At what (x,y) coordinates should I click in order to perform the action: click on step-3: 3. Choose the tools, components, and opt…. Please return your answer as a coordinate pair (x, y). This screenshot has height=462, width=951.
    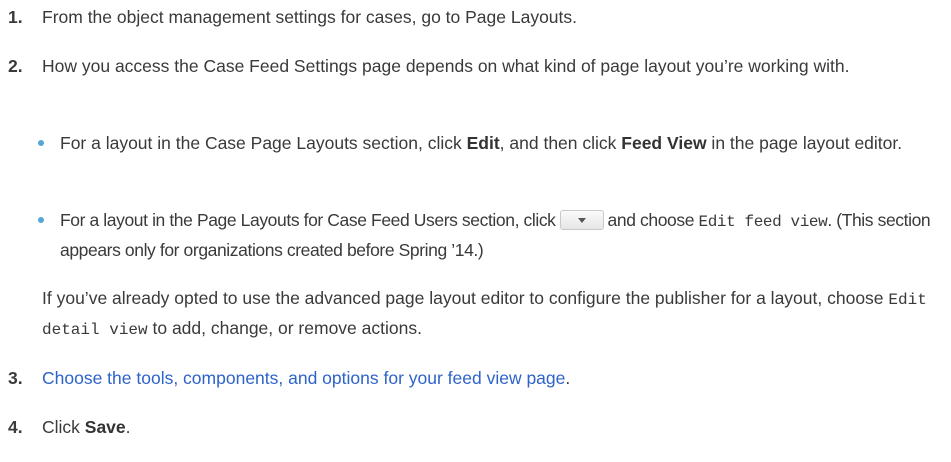
    Looking at the image, I should click on (473, 378).